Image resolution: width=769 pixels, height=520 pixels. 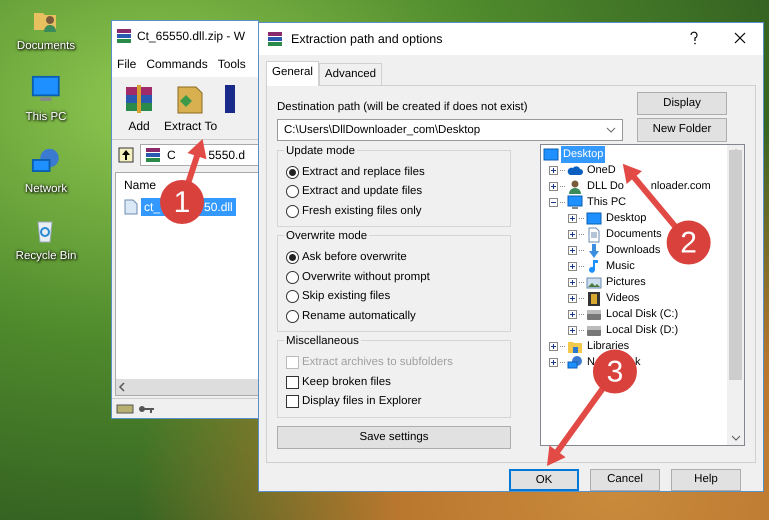 What do you see at coordinates (191, 36) in the screenshot?
I see `window-title: Ct_65550.dll.zip - W` at bounding box center [191, 36].